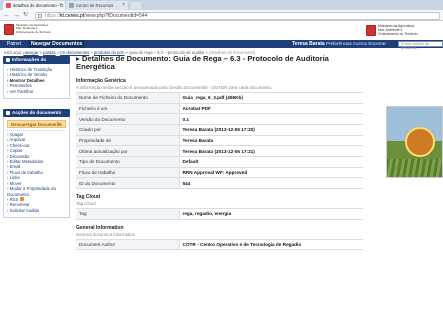 This screenshot has width=443, height=314. Describe the element at coordinates (116, 15) in the screenshot. I see `url-path: /view.php?fDocumentId=544` at that location.